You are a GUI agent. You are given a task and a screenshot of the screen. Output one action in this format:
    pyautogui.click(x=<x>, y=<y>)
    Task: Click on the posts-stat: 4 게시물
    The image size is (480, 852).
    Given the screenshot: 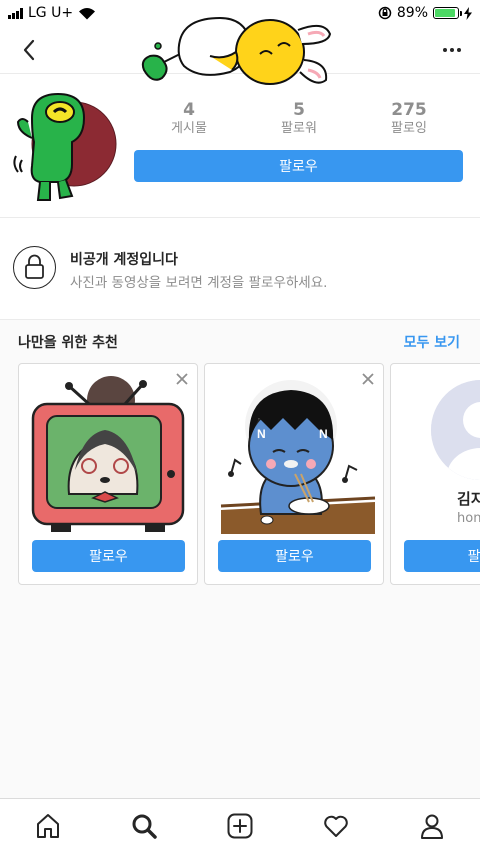 What is the action you would take?
    pyautogui.click(x=189, y=119)
    